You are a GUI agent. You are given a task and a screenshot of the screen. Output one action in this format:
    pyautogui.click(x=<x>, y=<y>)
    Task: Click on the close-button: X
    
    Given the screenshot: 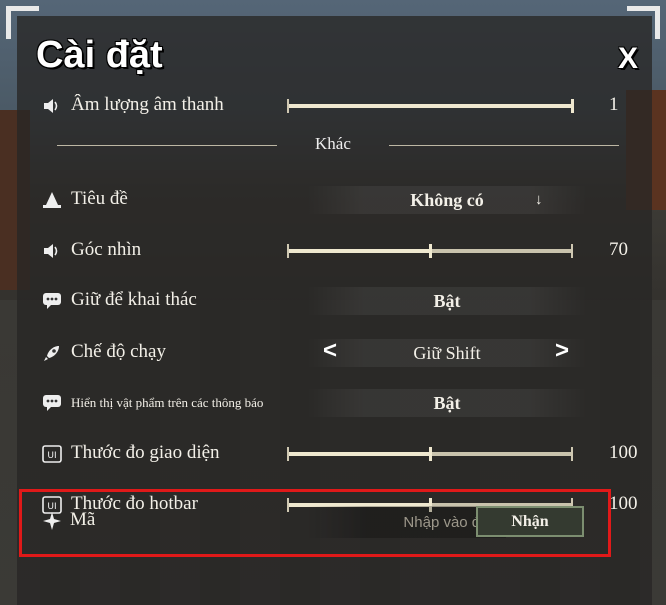 What is the action you would take?
    pyautogui.click(x=628, y=59)
    